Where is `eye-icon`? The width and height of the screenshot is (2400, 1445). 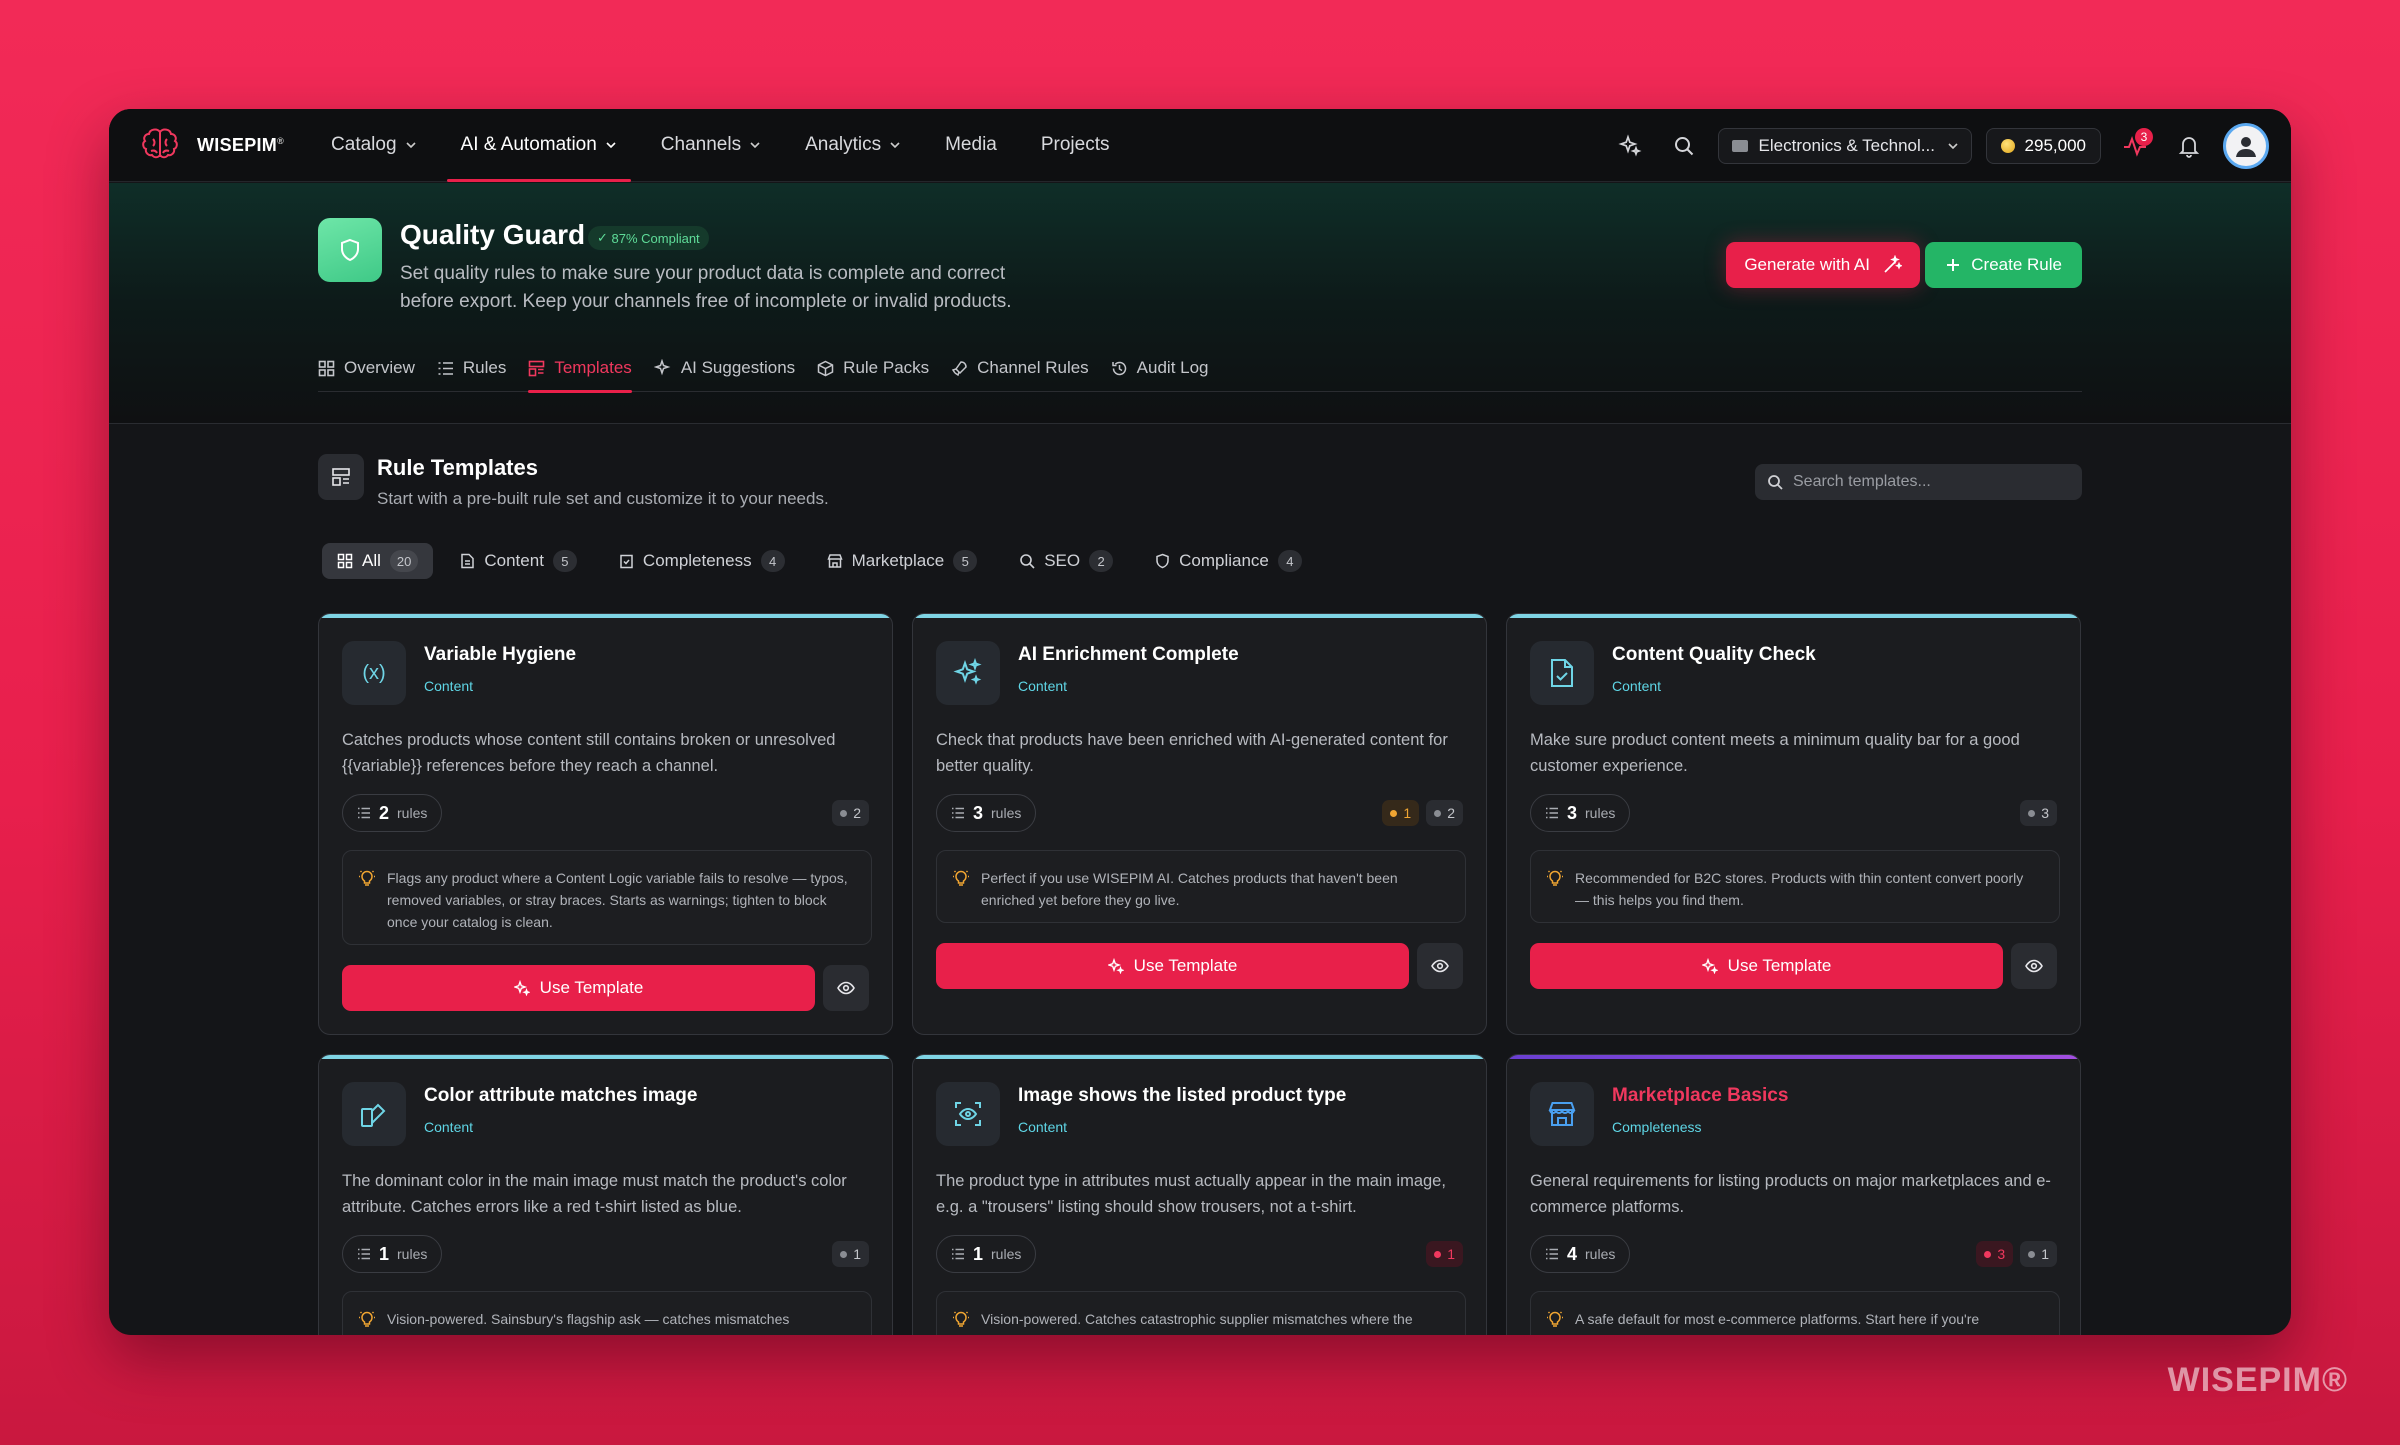
eye-icon is located at coordinates (1440, 966).